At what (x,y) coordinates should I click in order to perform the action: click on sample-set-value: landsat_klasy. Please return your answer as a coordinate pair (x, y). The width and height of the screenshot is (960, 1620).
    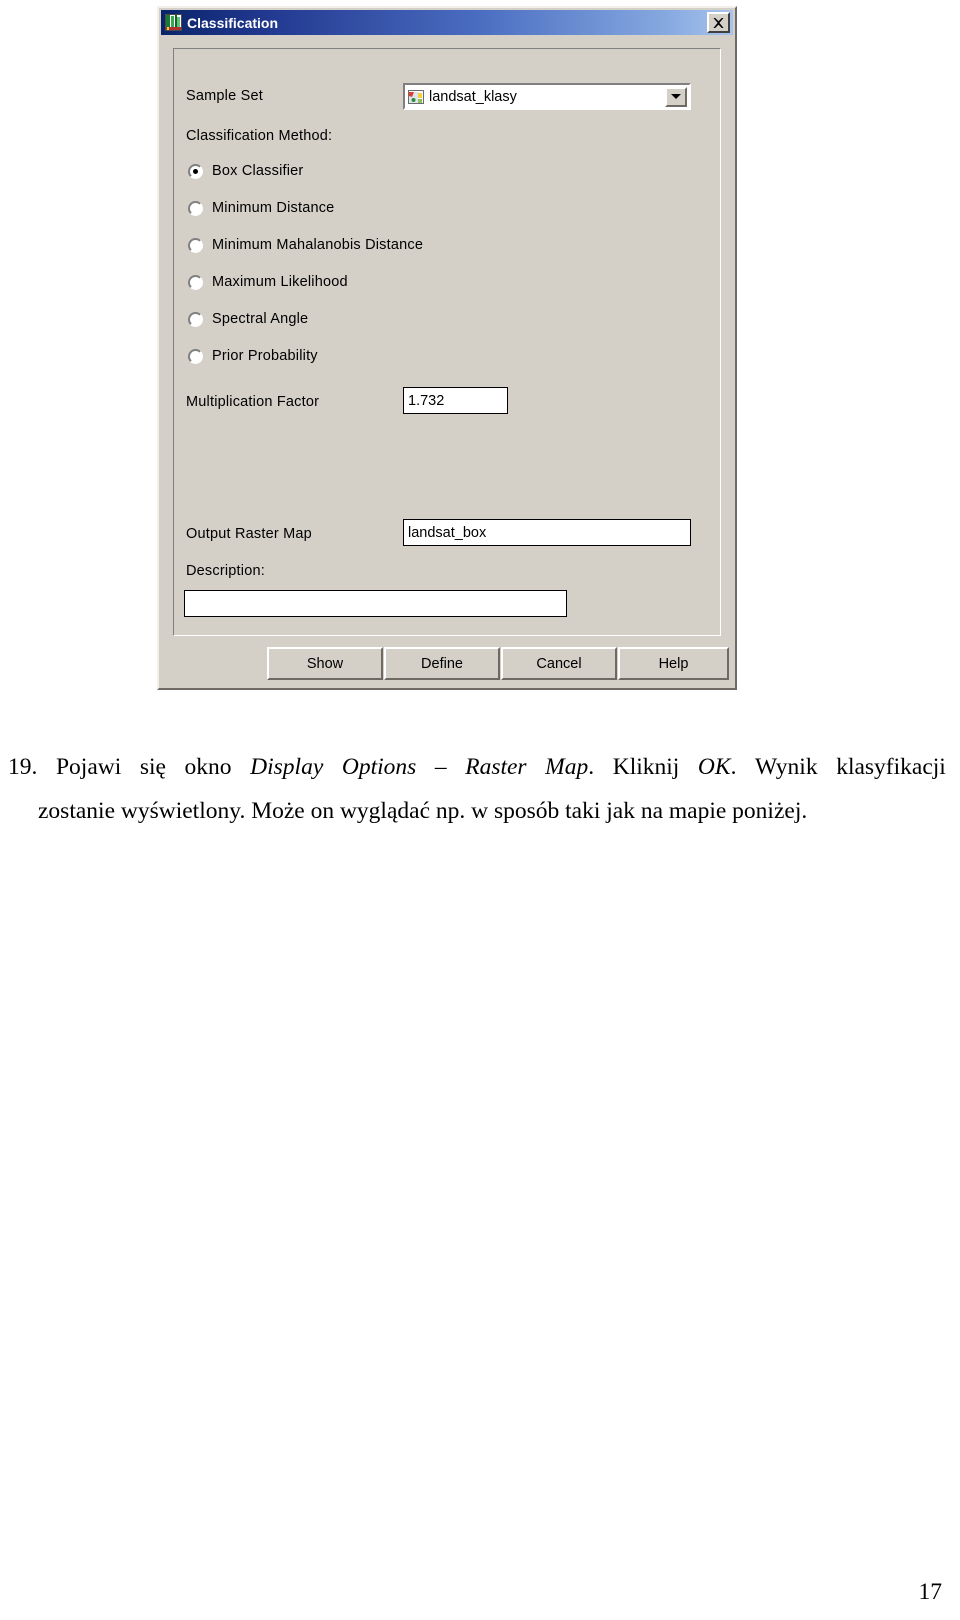
    Looking at the image, I should click on (473, 96).